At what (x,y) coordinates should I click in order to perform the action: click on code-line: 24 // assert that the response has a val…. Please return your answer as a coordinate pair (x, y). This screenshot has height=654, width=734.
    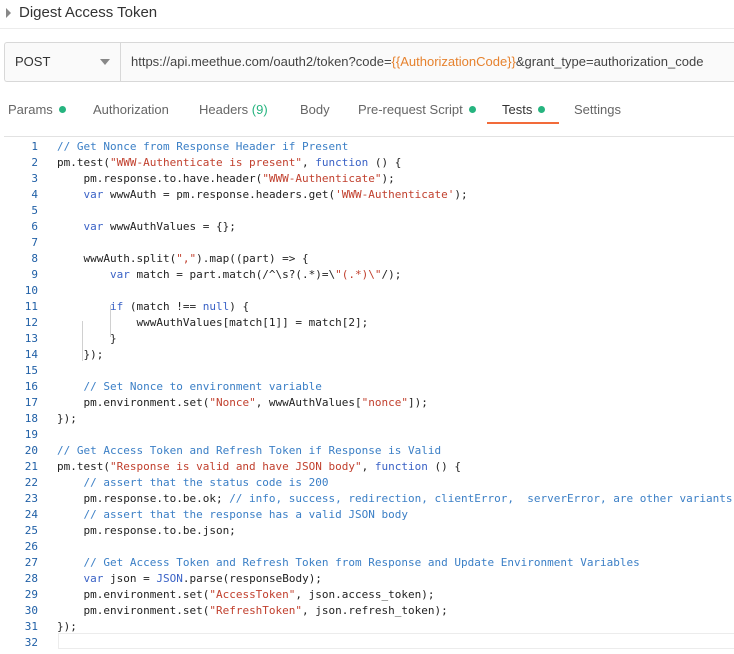
    Looking at the image, I should click on (369, 515).